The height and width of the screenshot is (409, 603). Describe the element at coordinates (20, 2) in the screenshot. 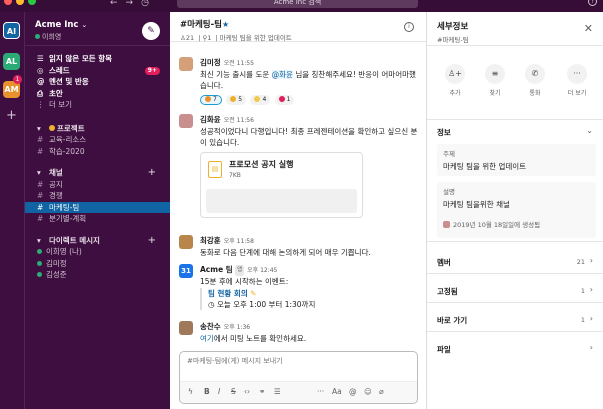

I see `minimize-window-icon` at that location.